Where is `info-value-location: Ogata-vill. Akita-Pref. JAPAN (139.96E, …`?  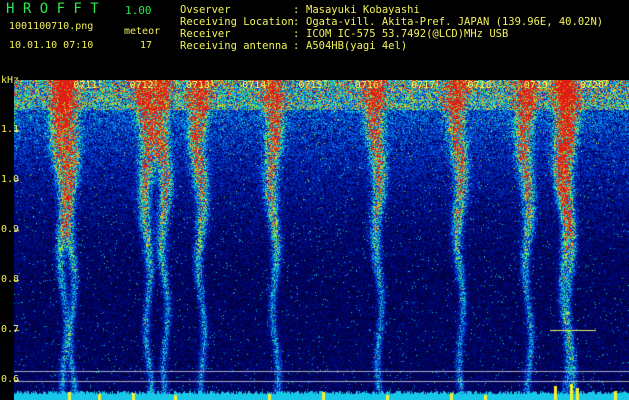 info-value-location: Ogata-vill. Akita-Pref. JAPAN (139.96E, … is located at coordinates (455, 22).